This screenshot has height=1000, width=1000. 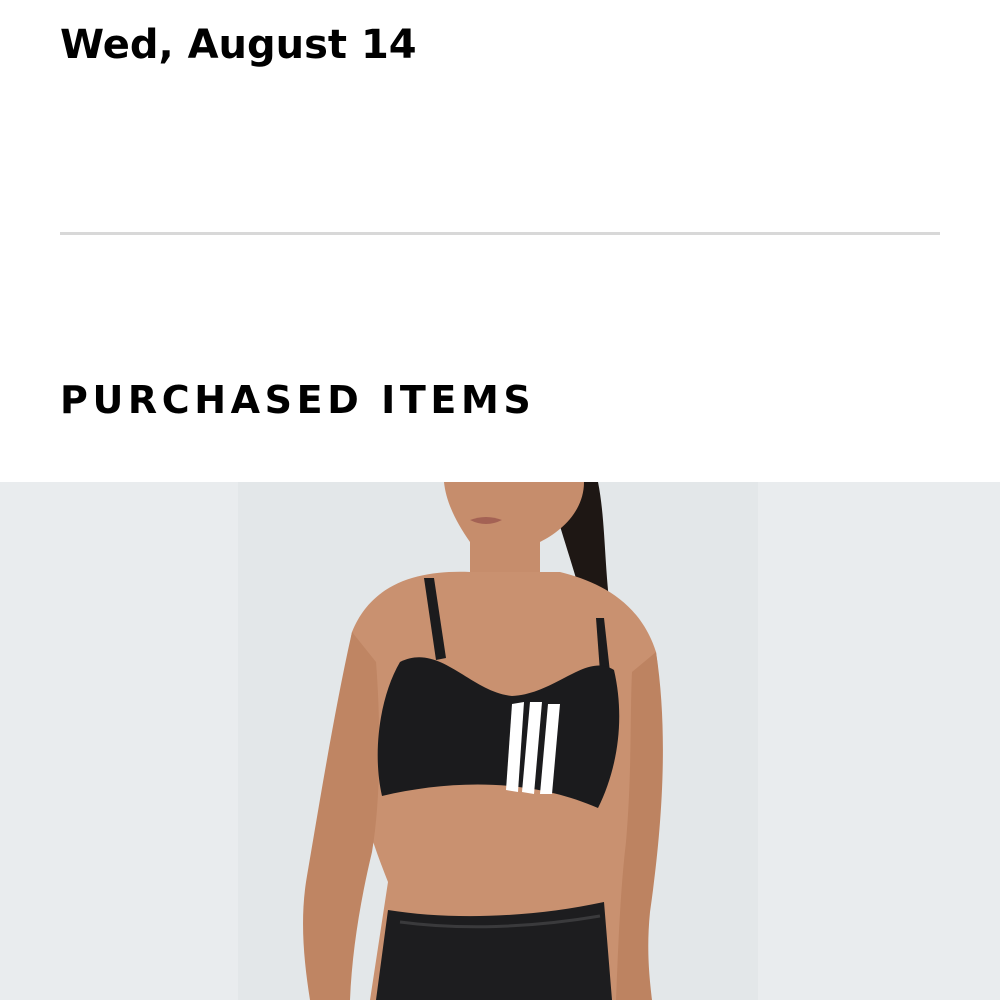 What do you see at coordinates (500, 233) in the screenshot?
I see `section-divider` at bounding box center [500, 233].